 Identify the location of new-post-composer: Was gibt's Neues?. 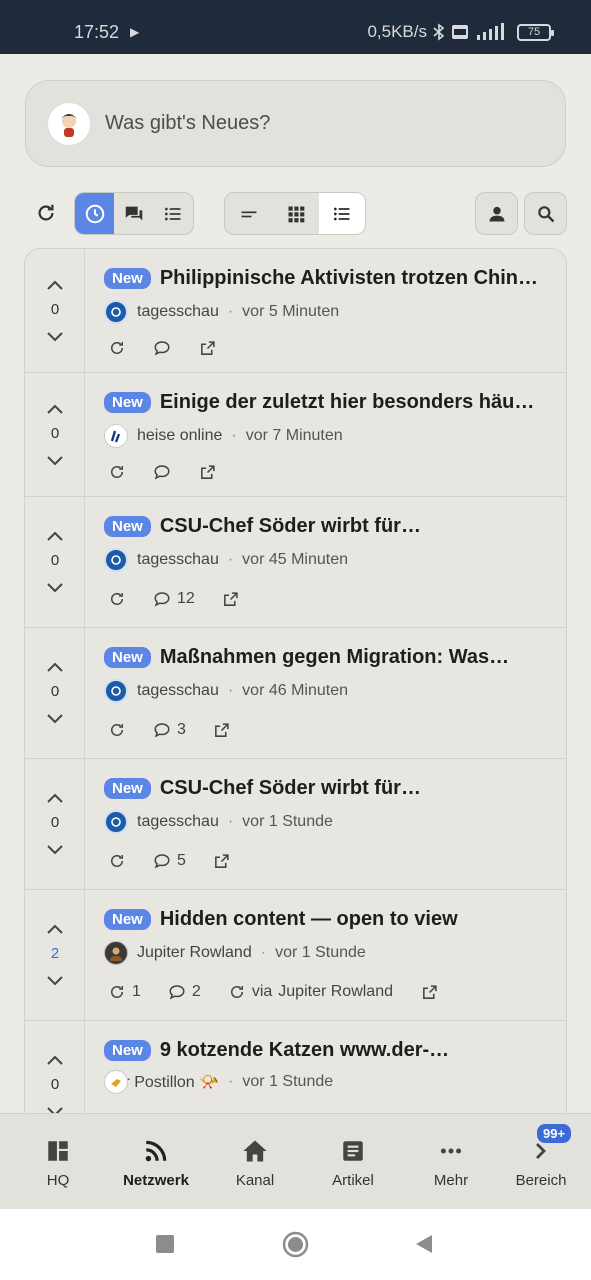
(295, 123).